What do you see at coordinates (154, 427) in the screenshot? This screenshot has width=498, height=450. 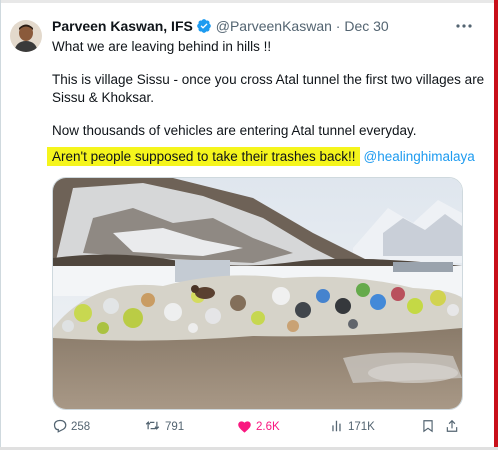 I see `retweet-icon` at bounding box center [154, 427].